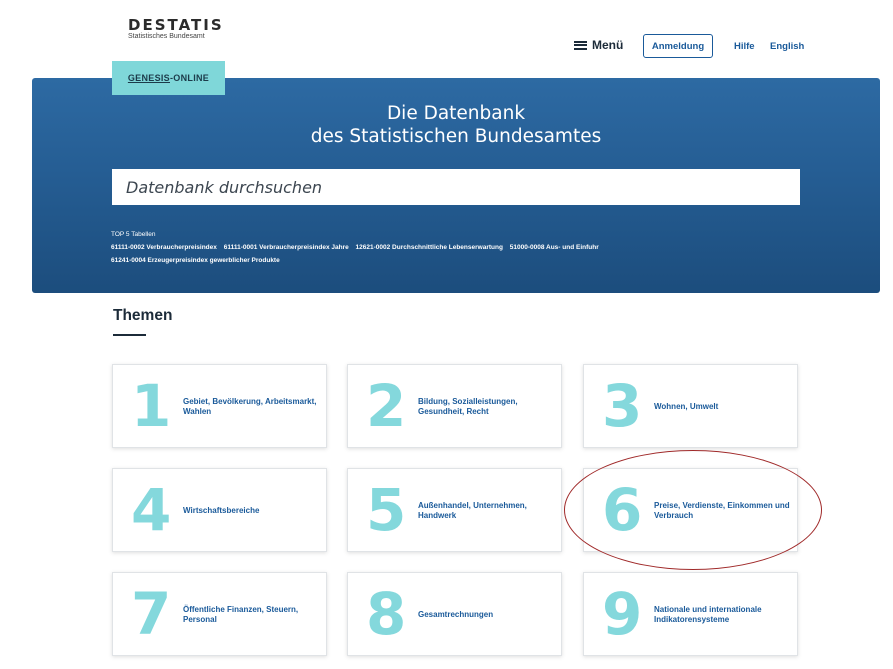 The width and height of the screenshot is (893, 669). What do you see at coordinates (133, 234) in the screenshot?
I see `top5-heading: TOP 5 Tabellen` at bounding box center [133, 234].